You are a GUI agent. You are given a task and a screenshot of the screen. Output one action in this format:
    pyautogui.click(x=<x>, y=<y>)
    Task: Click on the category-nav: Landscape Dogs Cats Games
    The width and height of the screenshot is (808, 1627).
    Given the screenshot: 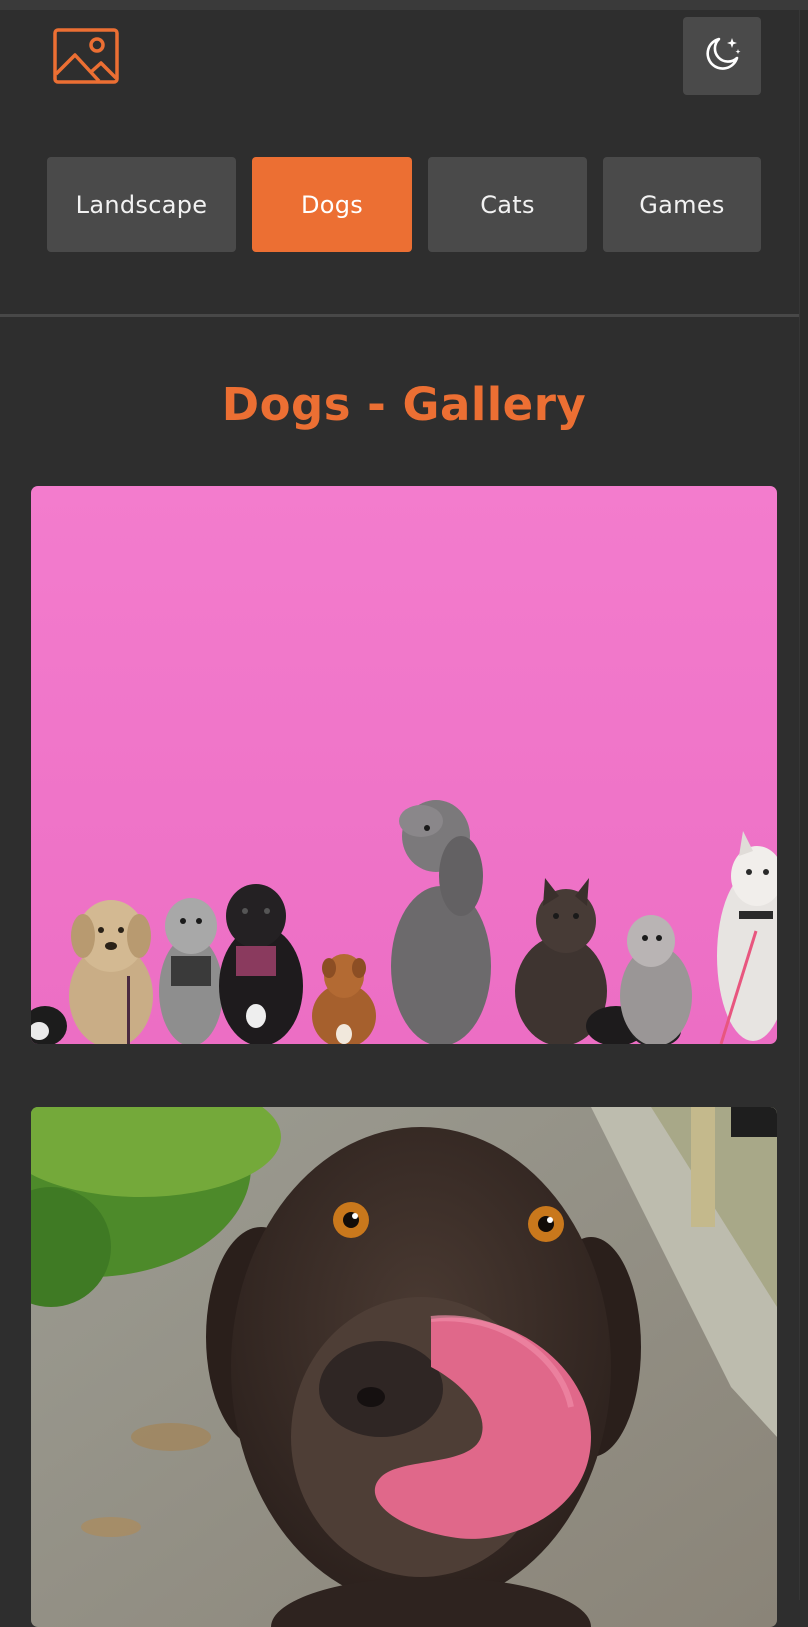 What is the action you would take?
    pyautogui.click(x=404, y=204)
    